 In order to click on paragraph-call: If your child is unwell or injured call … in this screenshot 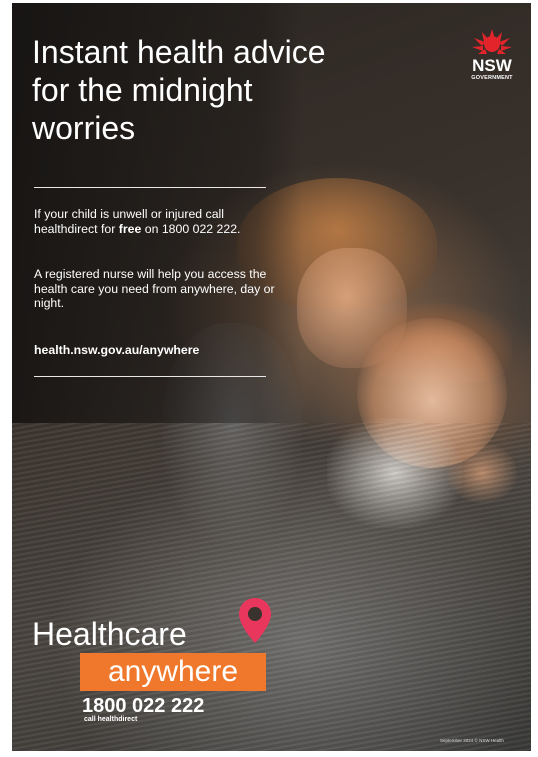, I will do `click(156, 221)`.